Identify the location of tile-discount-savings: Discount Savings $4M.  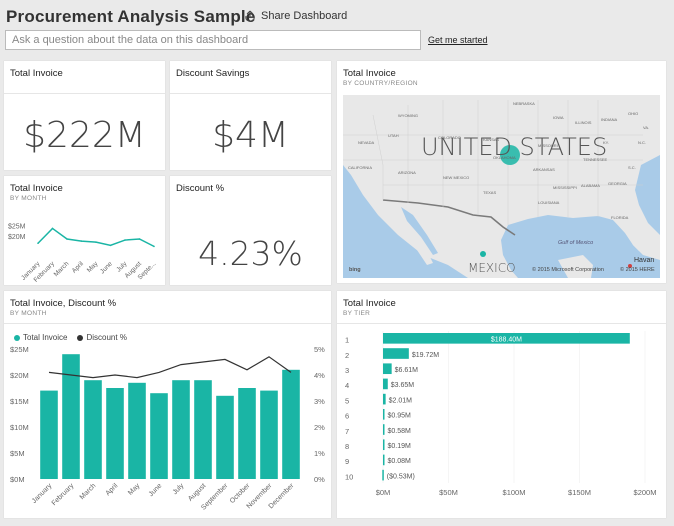
(250, 115).